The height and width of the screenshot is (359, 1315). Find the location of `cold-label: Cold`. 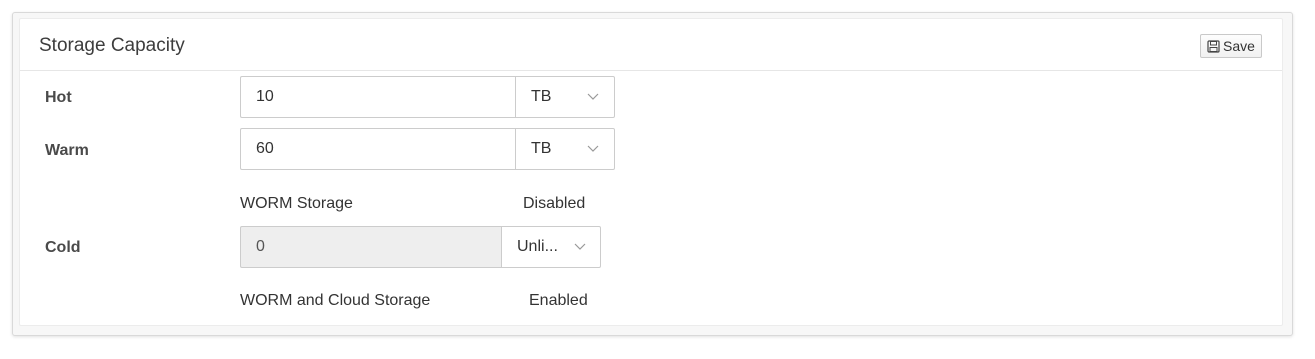

cold-label: Cold is located at coordinates (63, 247).